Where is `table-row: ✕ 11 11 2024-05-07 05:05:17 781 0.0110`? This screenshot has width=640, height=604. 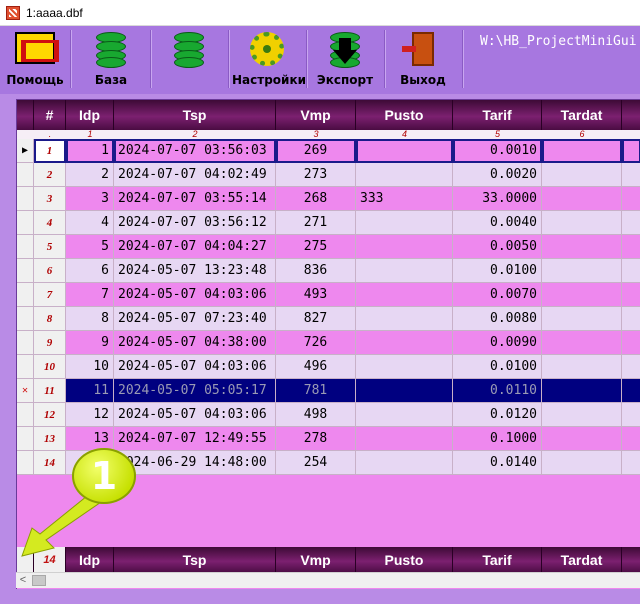
table-row: ✕ 11 11 2024-05-07 05:05:17 781 0.0110 is located at coordinates (328, 391).